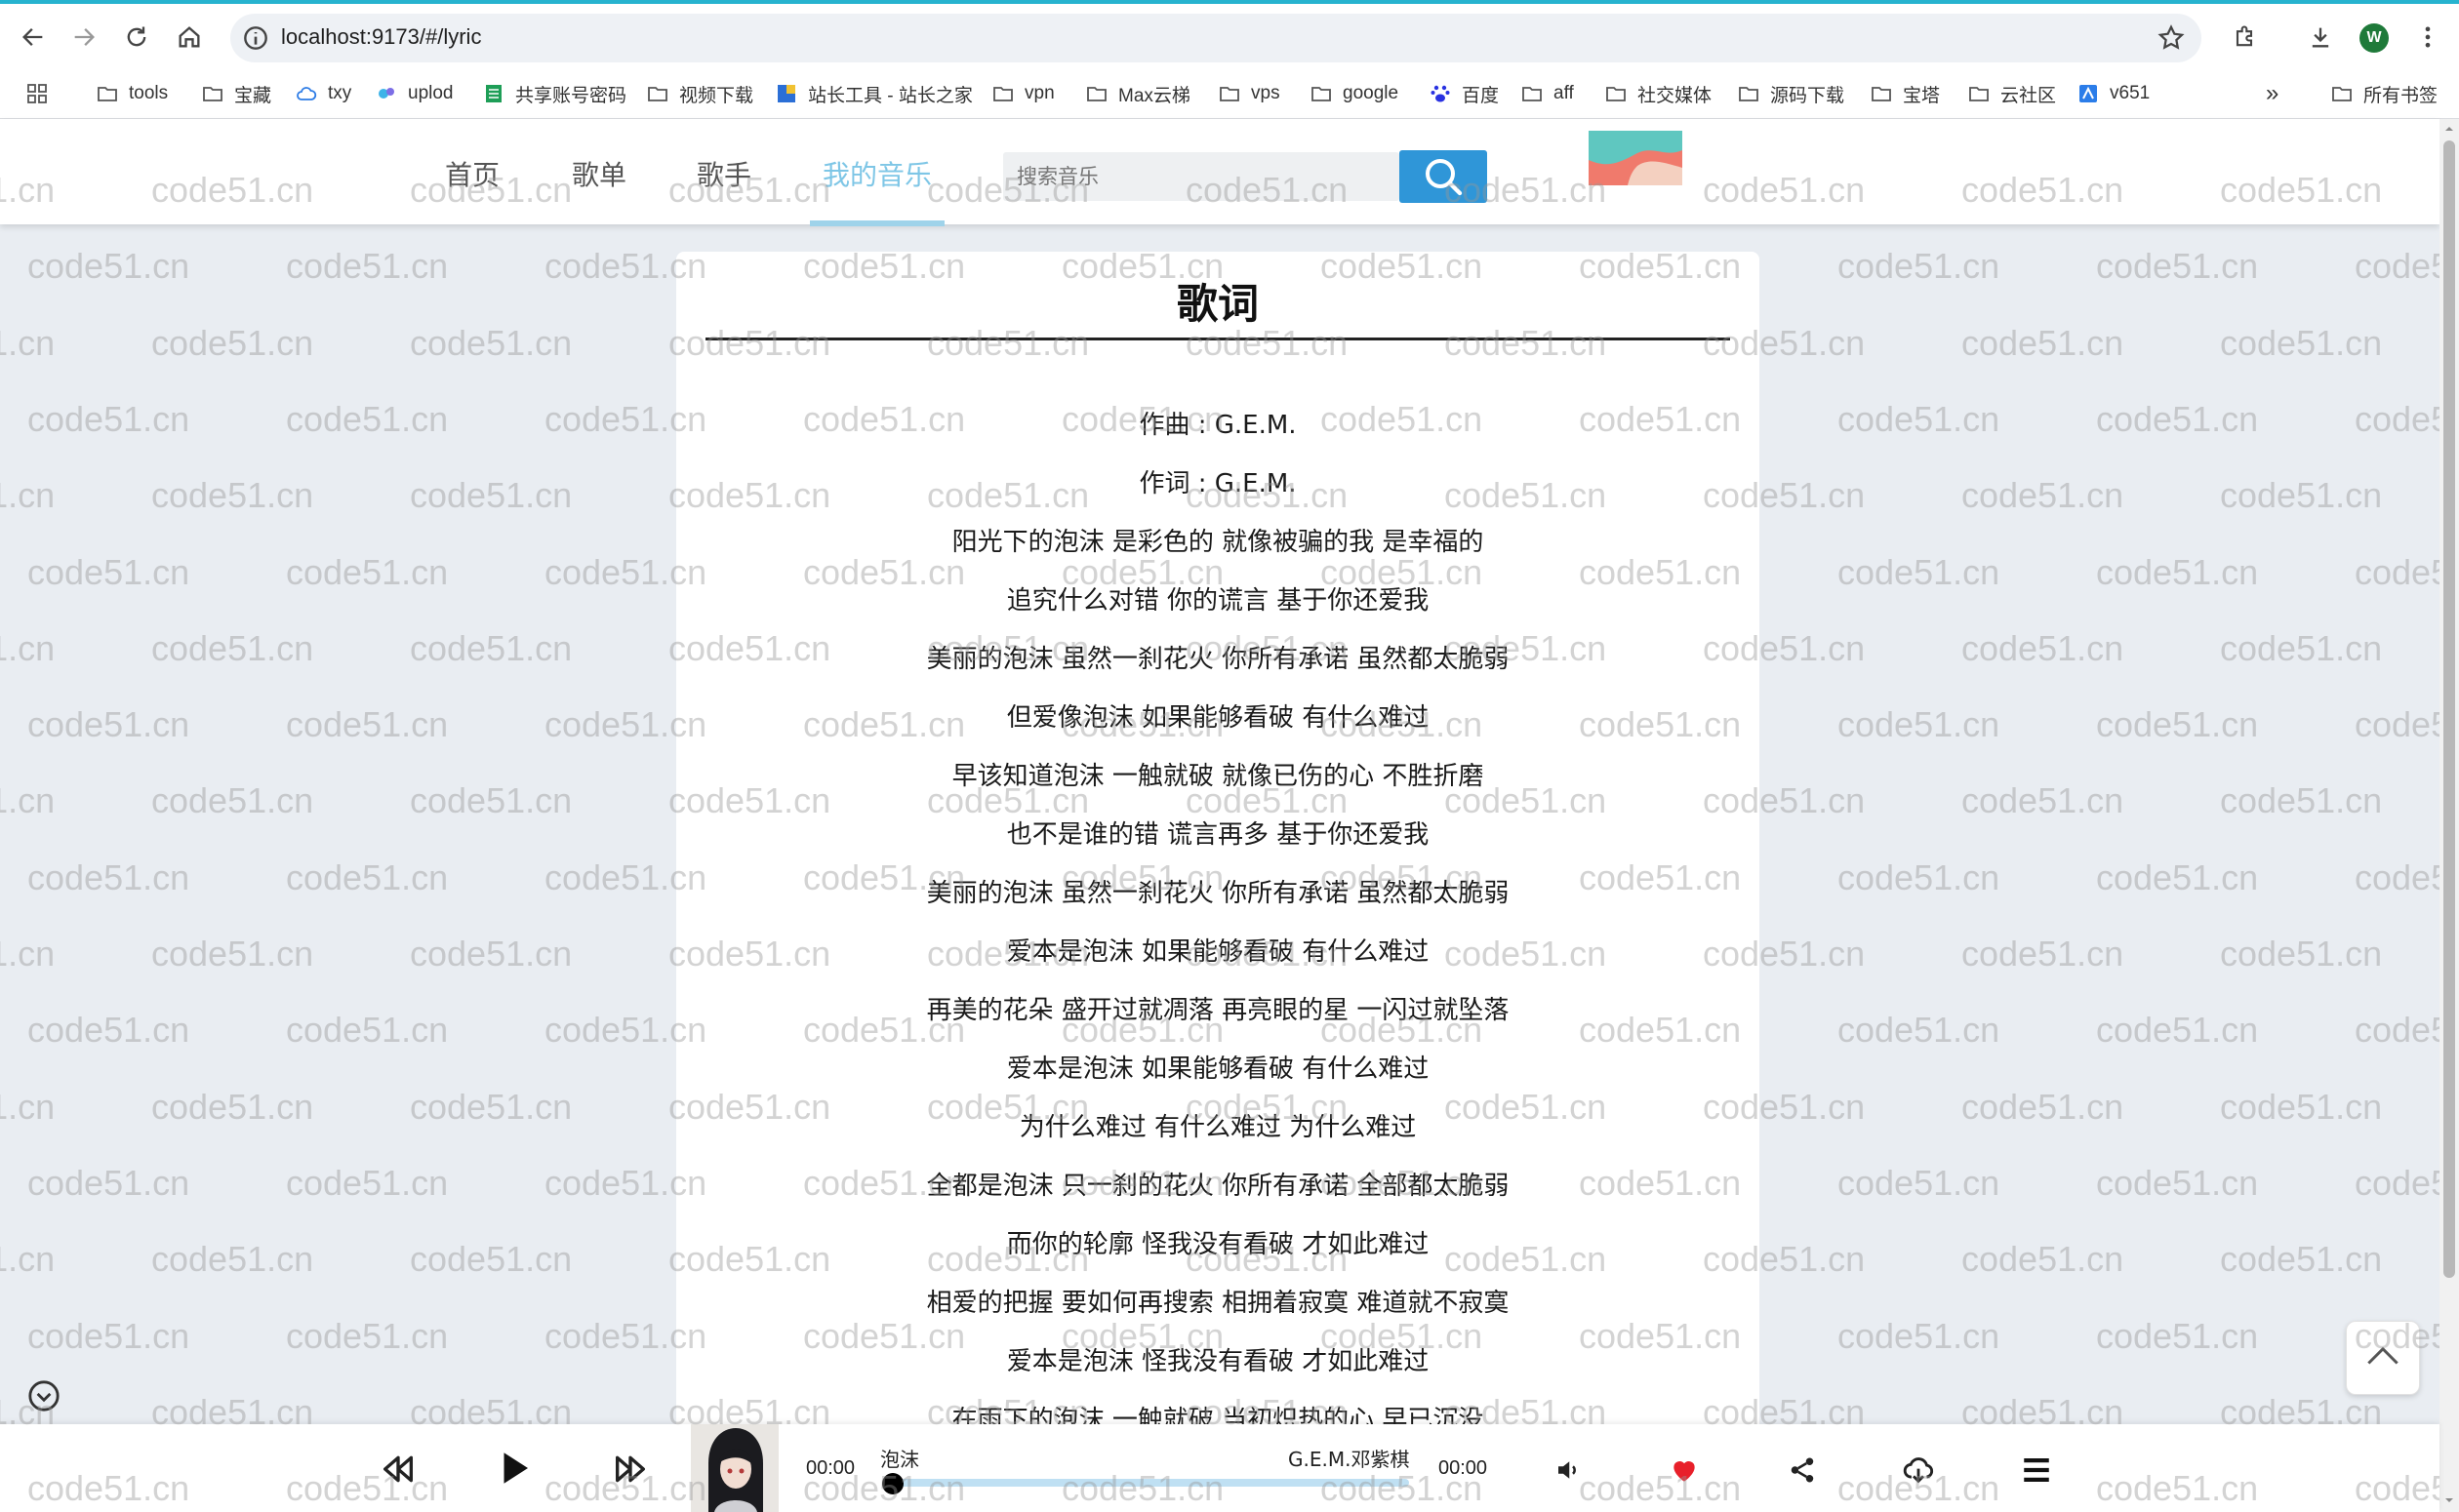 The image size is (2459, 1512). Describe the element at coordinates (136, 37) in the screenshot. I see `reload-icon` at that location.